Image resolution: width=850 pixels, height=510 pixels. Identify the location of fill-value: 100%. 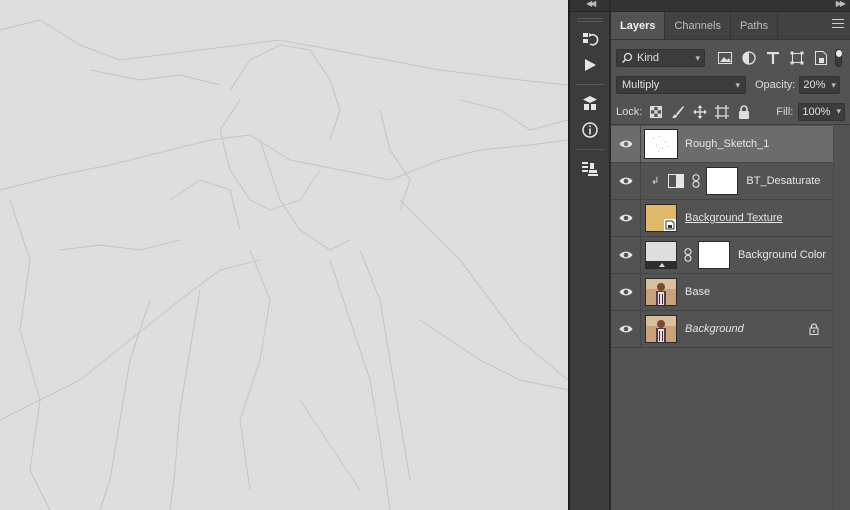
(816, 111).